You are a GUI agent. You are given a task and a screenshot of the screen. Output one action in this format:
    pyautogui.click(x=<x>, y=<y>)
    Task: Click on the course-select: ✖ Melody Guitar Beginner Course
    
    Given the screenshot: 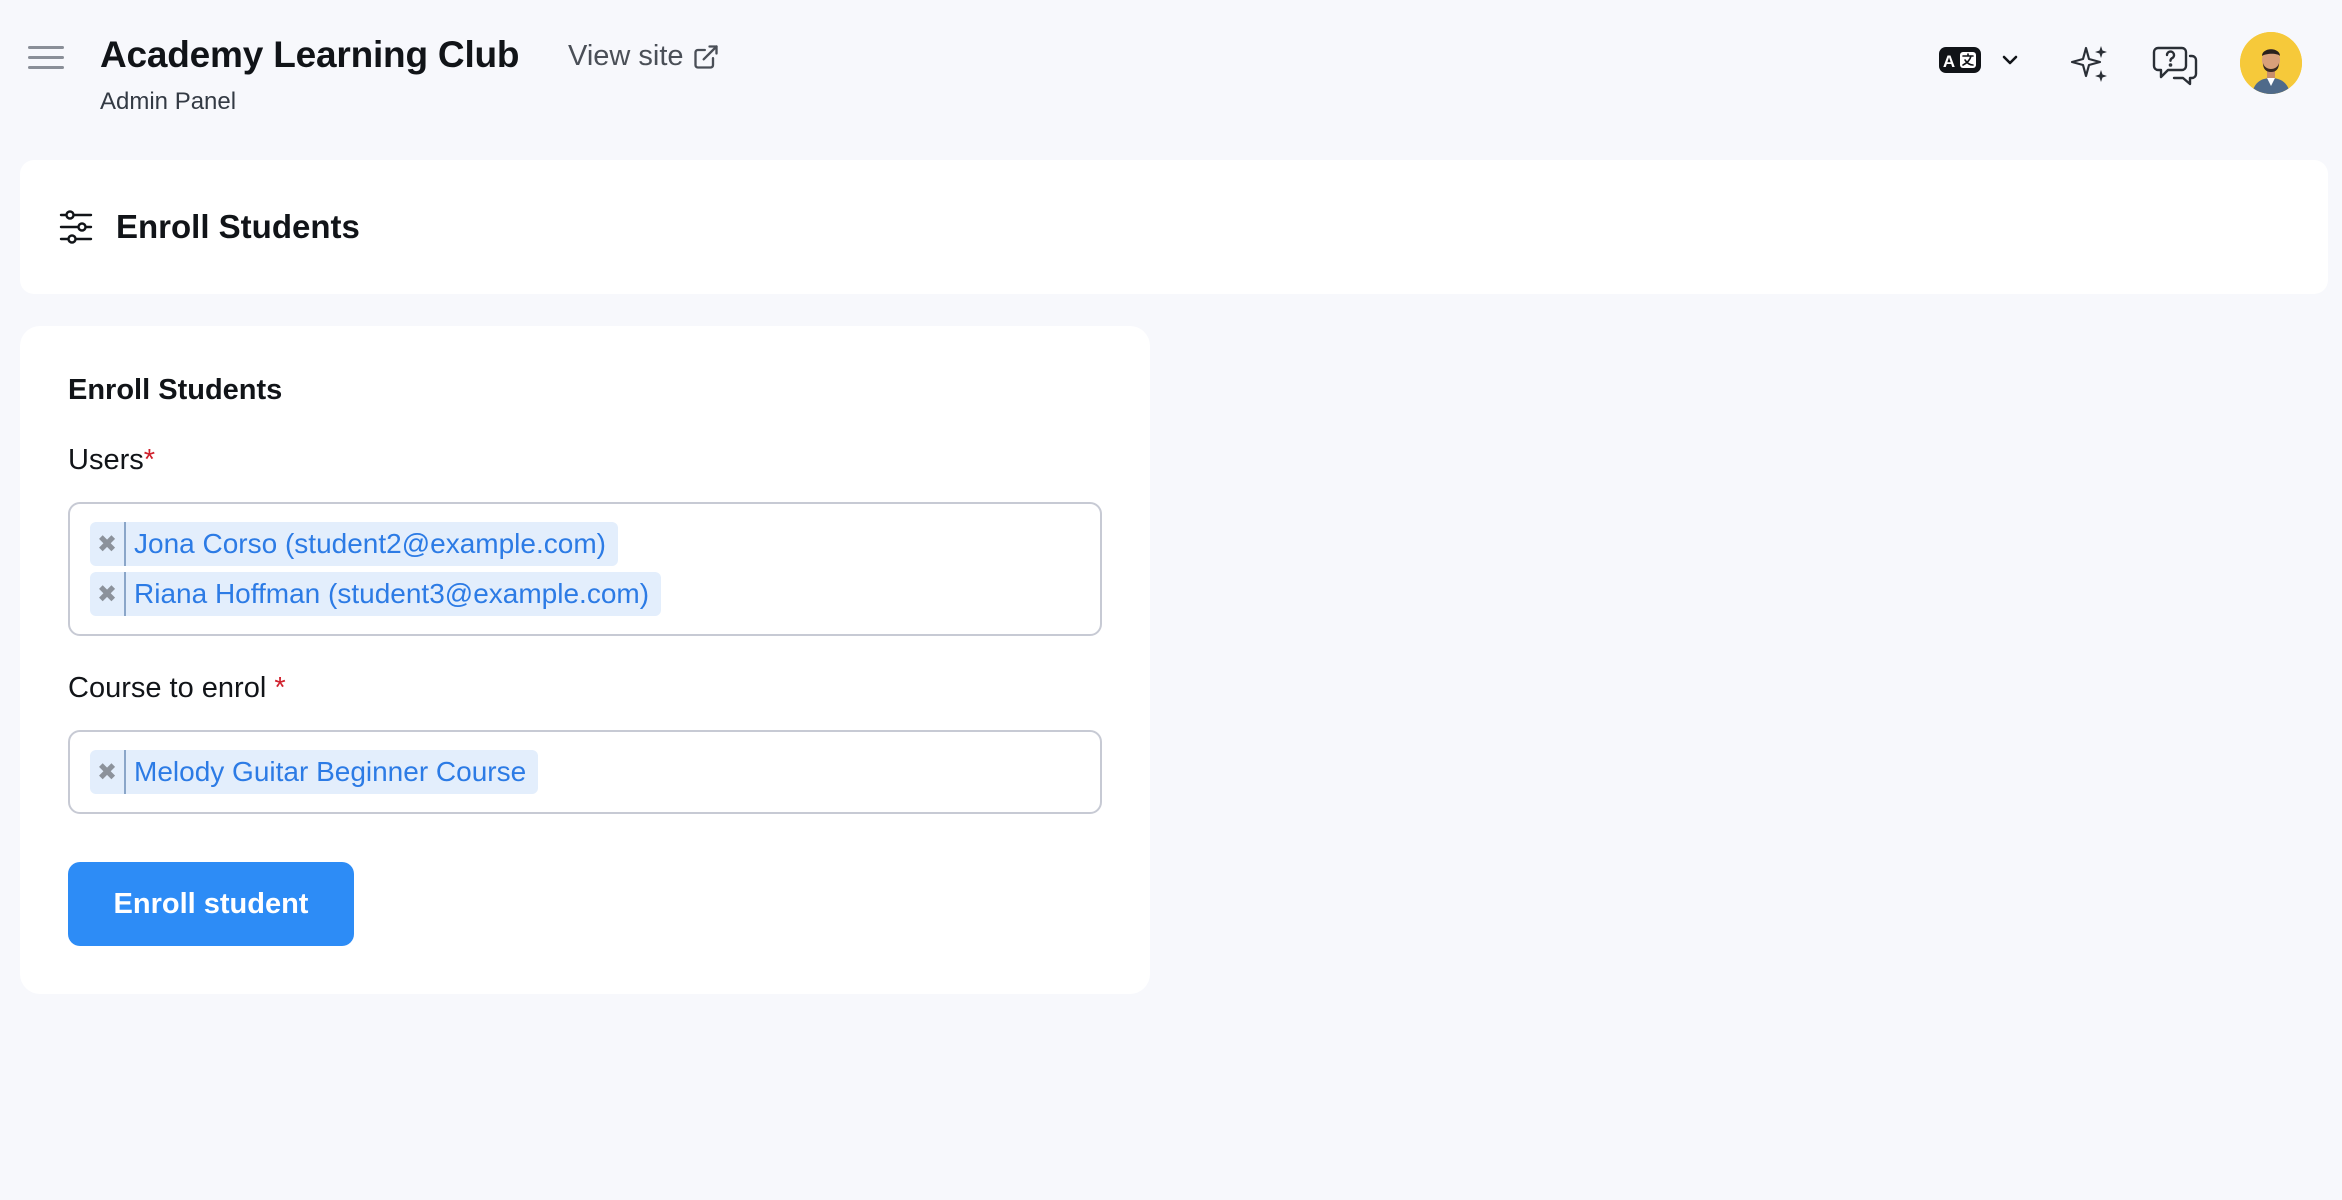 What is the action you would take?
    pyautogui.click(x=585, y=772)
    